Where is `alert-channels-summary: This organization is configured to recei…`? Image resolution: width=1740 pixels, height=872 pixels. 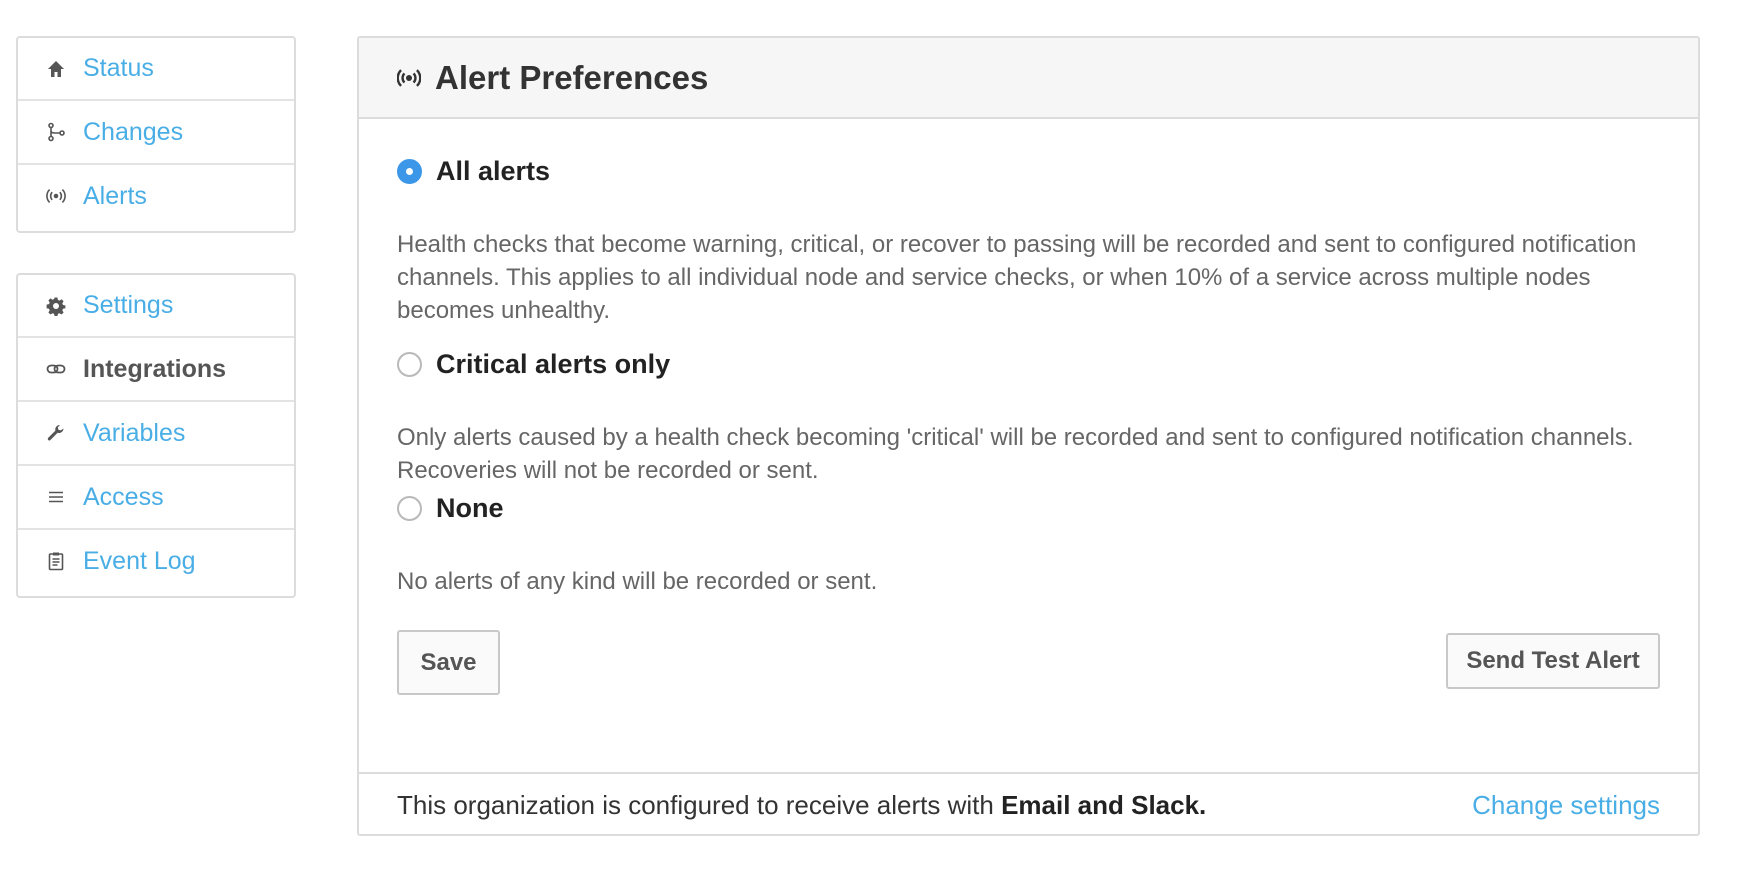 alert-channels-summary: This organization is configured to recei… is located at coordinates (802, 804).